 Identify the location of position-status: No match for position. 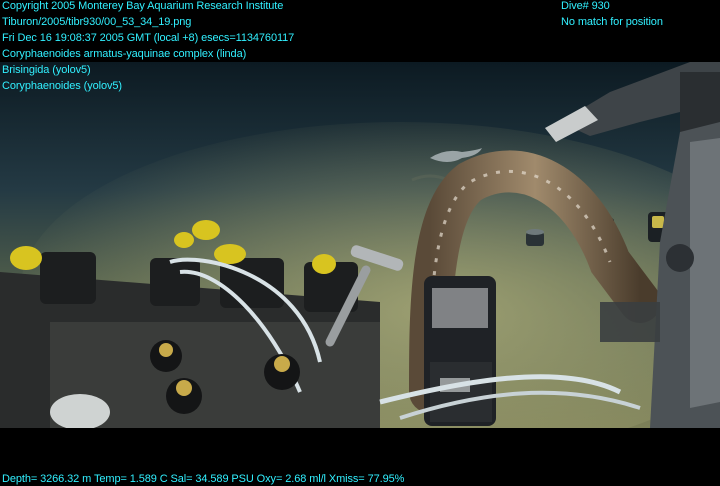
(612, 22).